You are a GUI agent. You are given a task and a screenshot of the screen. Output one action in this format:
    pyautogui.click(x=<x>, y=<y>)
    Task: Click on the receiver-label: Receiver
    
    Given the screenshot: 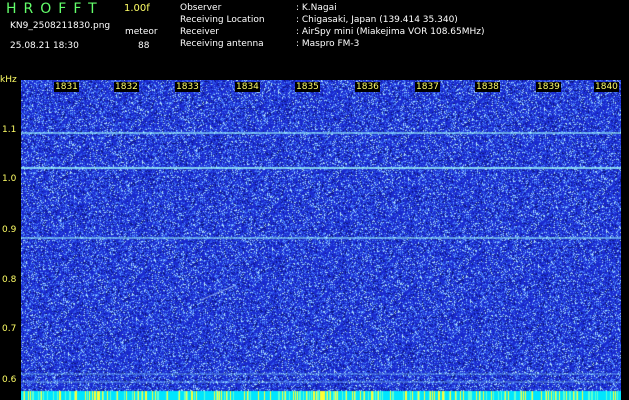 What is the action you would take?
    pyautogui.click(x=199, y=32)
    